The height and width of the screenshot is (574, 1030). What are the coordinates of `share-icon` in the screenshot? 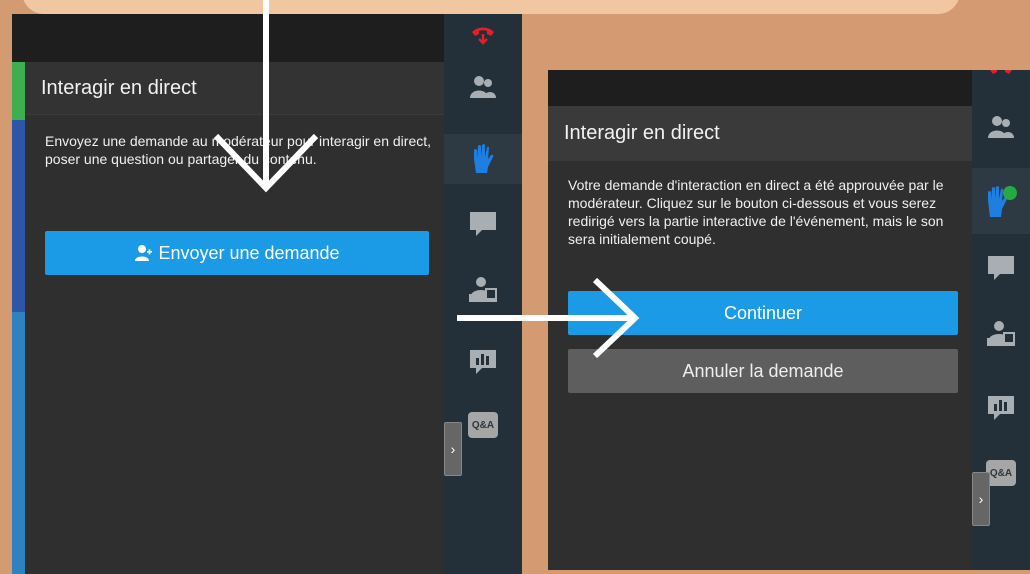 It's located at (1001, 333).